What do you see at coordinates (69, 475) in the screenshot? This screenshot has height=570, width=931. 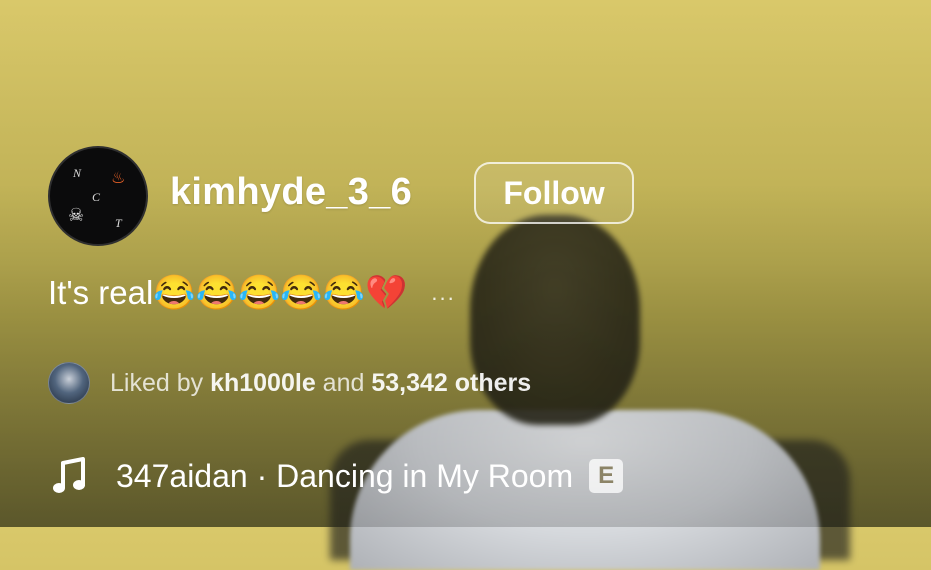 I see `music-note-icon` at bounding box center [69, 475].